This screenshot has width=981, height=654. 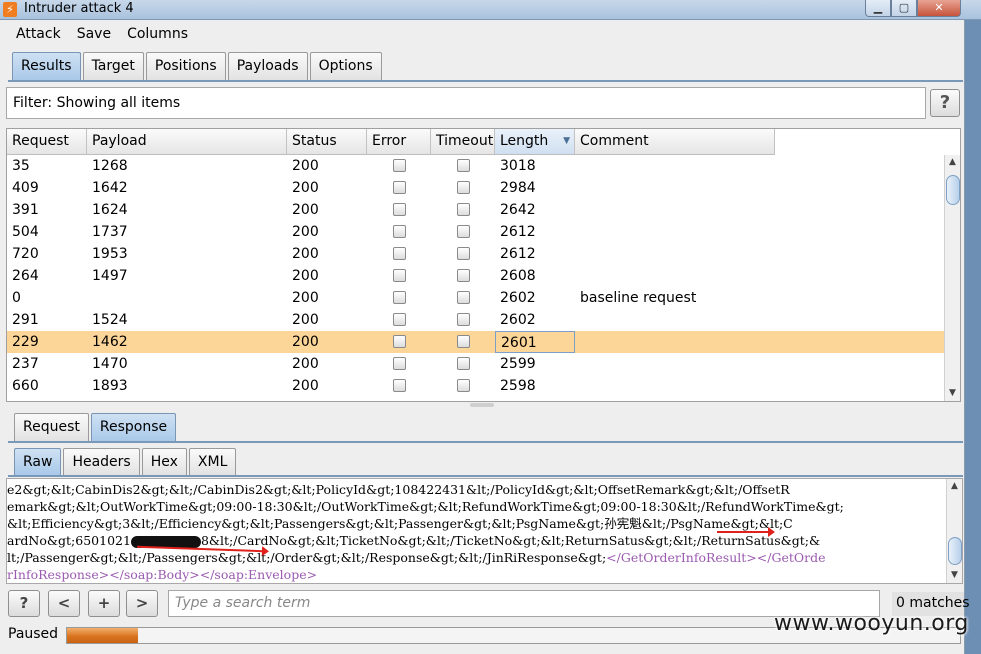 What do you see at coordinates (345, 66) in the screenshot?
I see `tab-options: Options` at bounding box center [345, 66].